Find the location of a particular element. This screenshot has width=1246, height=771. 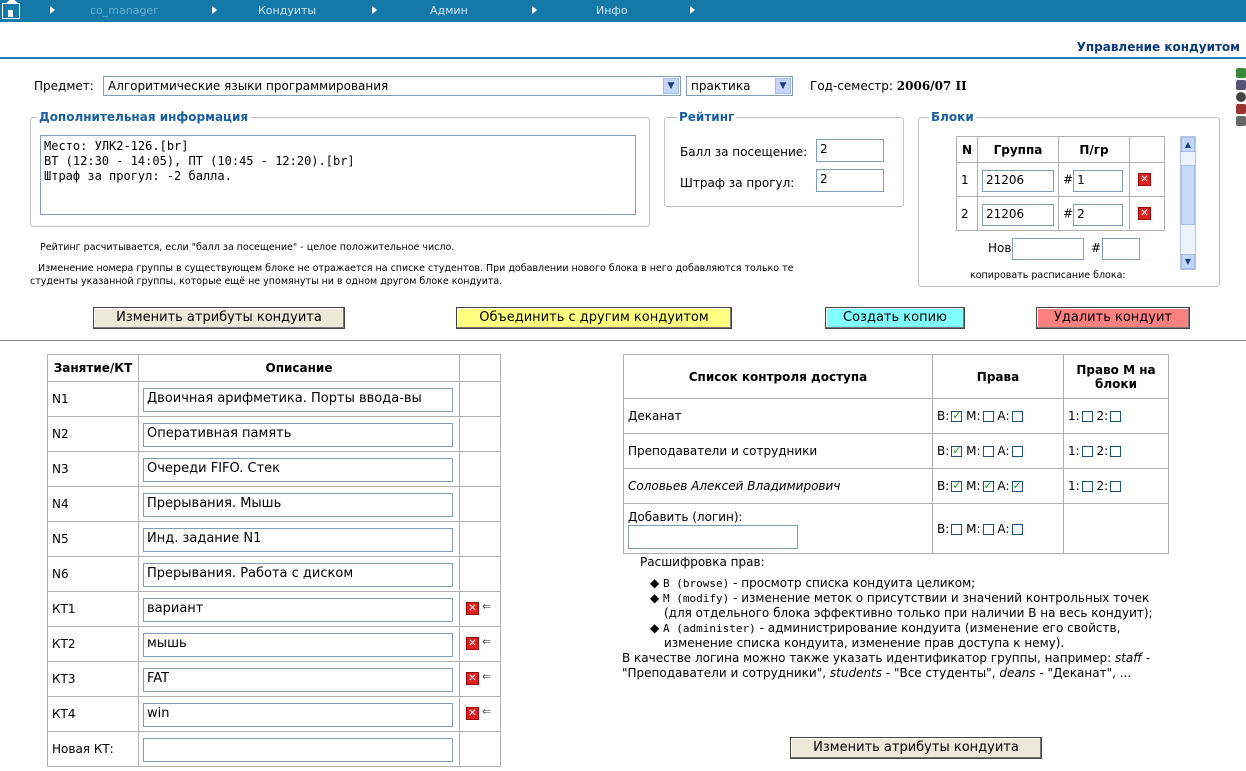

lesson-desc-cell: Оперативная память is located at coordinates (299, 434).